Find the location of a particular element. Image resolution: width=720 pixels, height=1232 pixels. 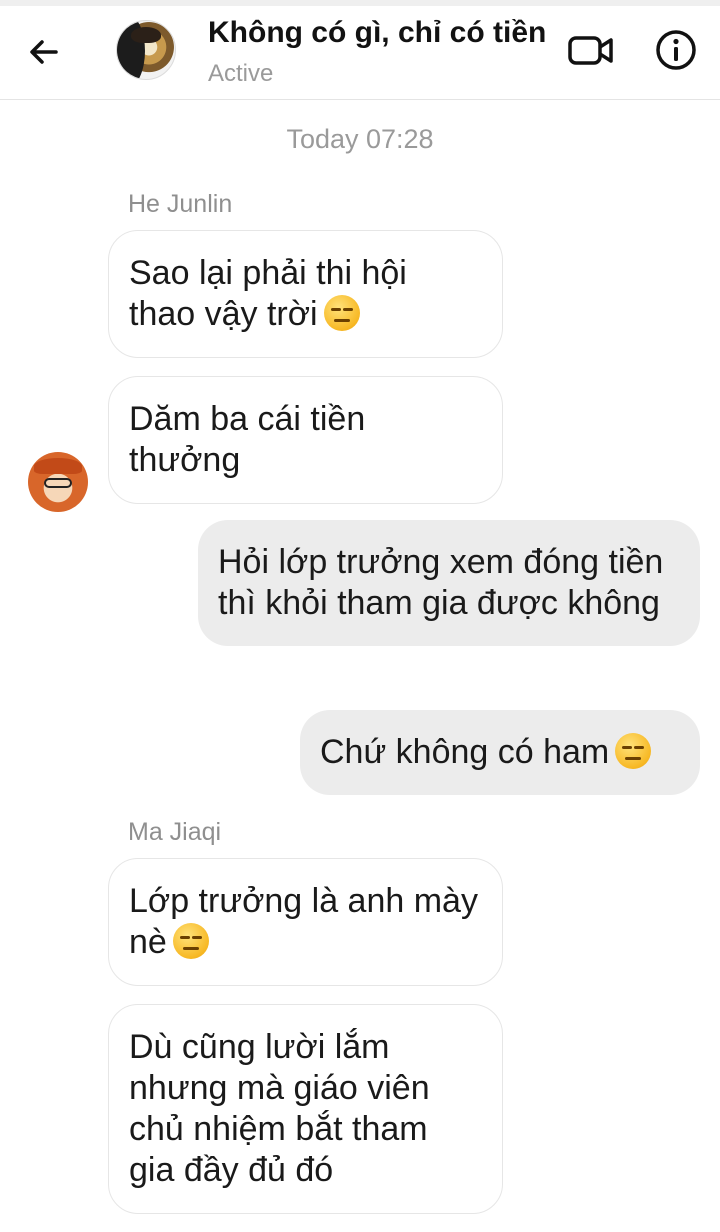

chat-header: Không có gì, chỉ có tiền Active is located at coordinates (360, 50).